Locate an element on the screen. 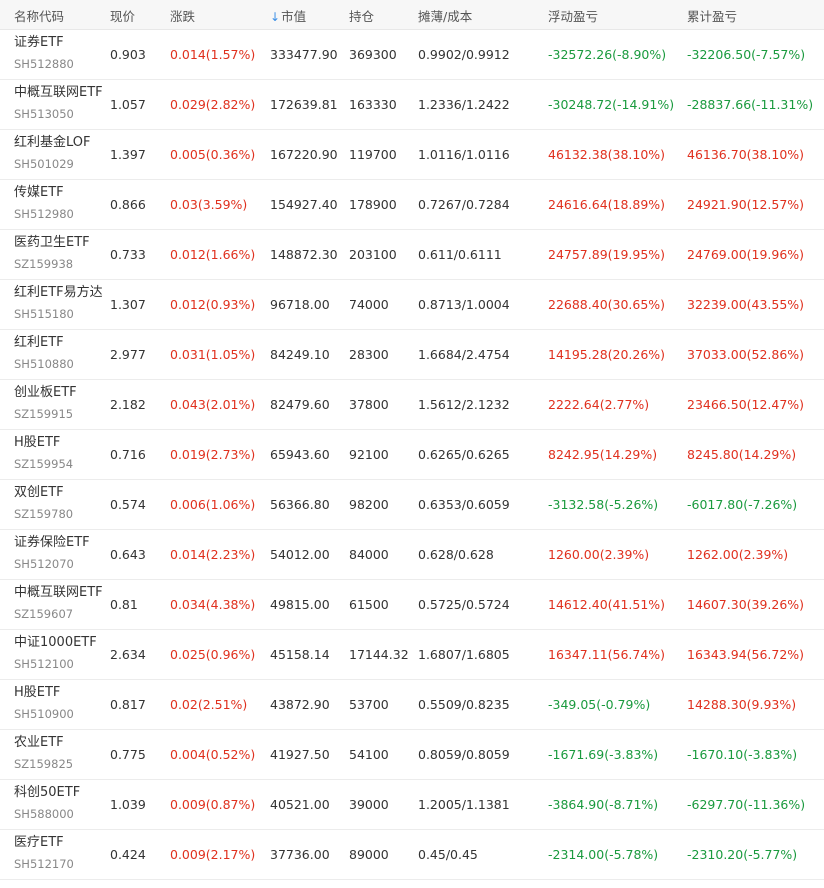 The height and width of the screenshot is (888, 824). position-cell: 39000 is located at coordinates (369, 804).